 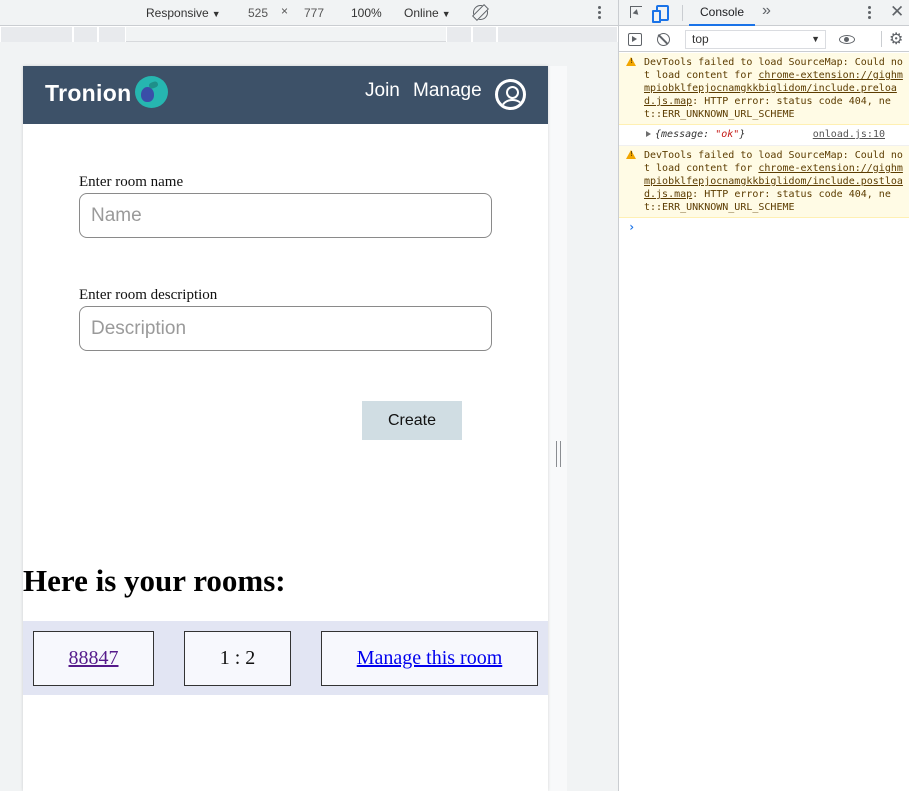 I want to click on device-preset-select: Responsive ▼, so click(x=183, y=13).